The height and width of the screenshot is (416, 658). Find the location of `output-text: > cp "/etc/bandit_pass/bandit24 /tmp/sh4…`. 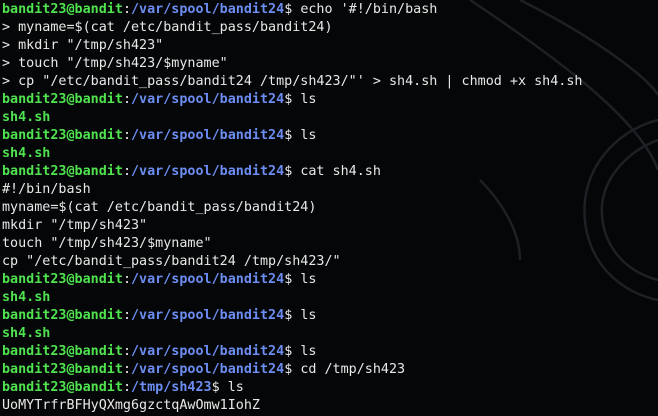

output-text: > cp "/etc/bandit_pass/bandit24 /tmp/sh4… is located at coordinates (292, 81).